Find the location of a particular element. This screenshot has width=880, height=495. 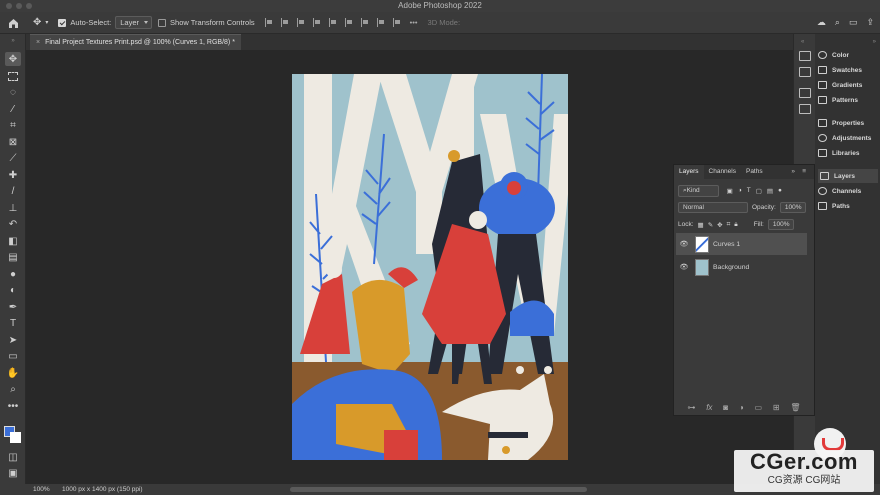

filter-toggle-icon: ● is located at coordinates (780, 191).